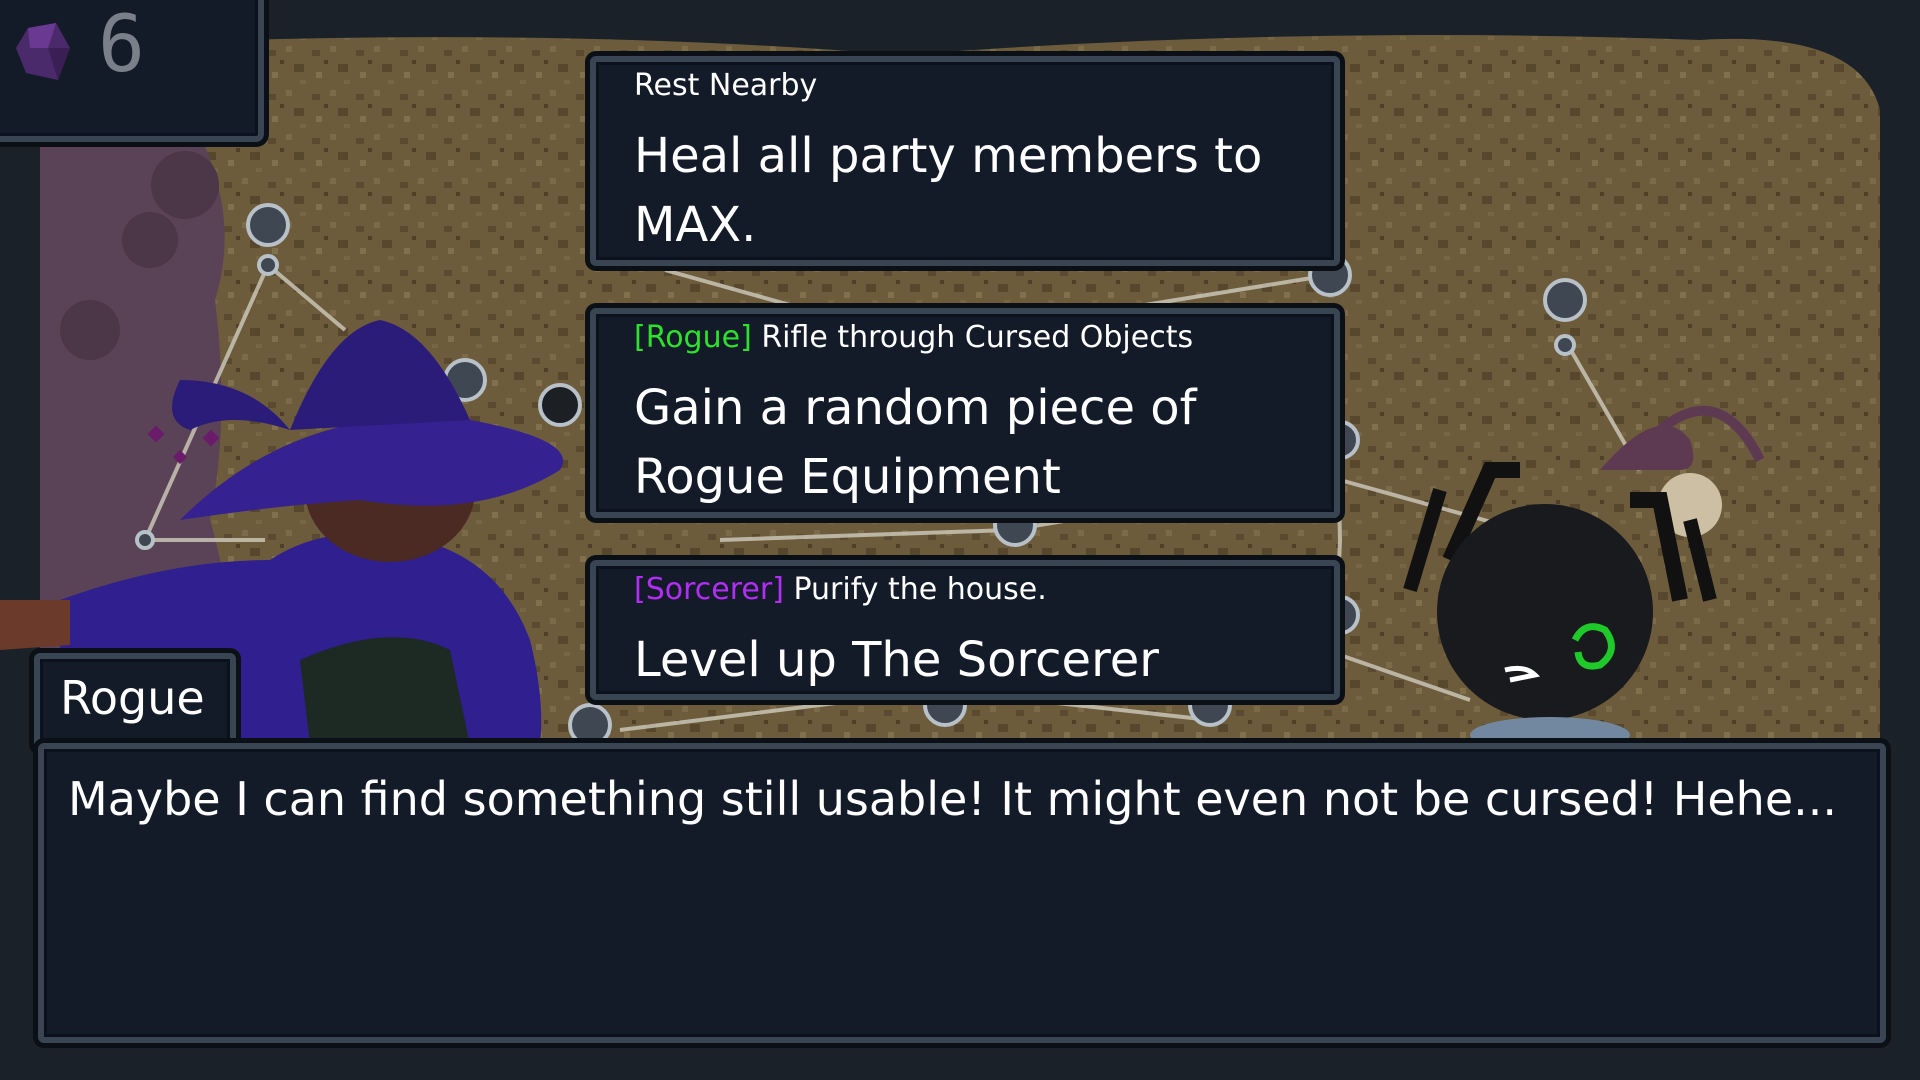 The height and width of the screenshot is (1080, 1920). I want to click on choice-title: Rifle through Cursed Objects, so click(977, 337).